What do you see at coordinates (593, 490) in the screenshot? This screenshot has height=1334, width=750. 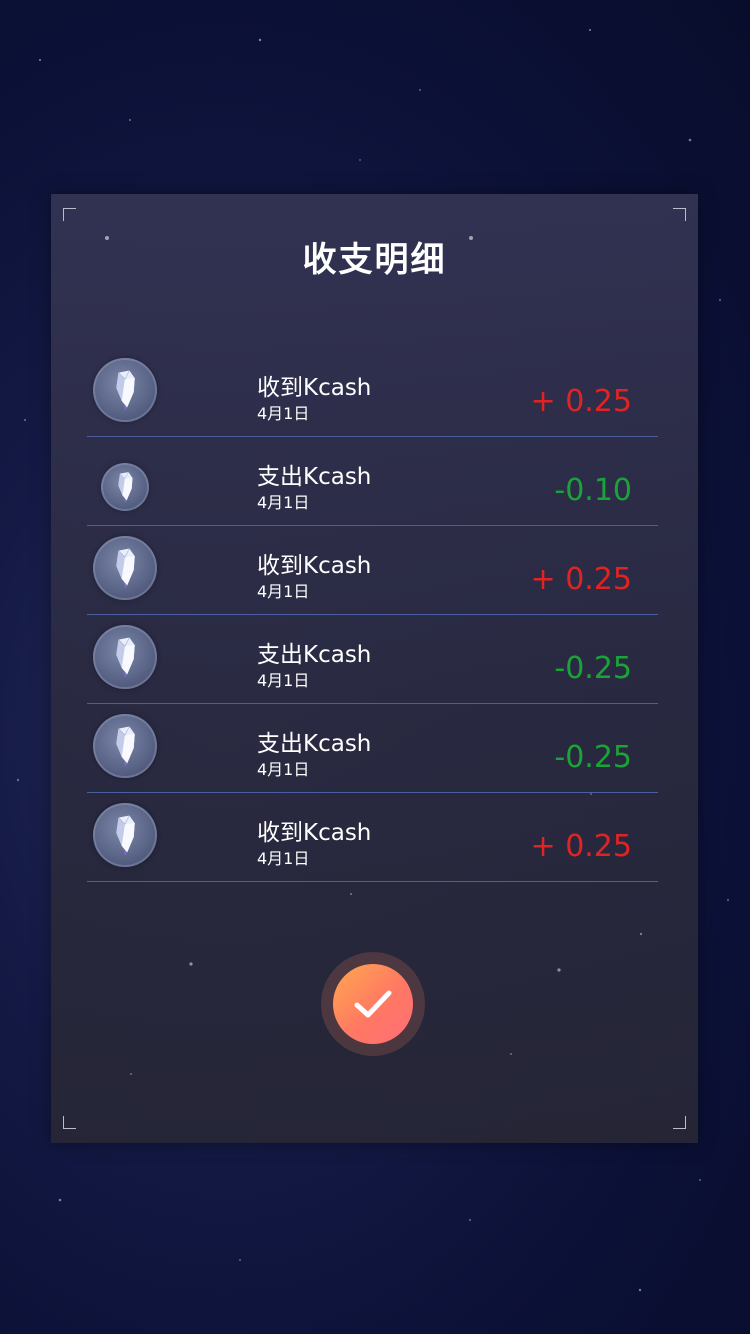 I see `transaction-amount: -0.10` at bounding box center [593, 490].